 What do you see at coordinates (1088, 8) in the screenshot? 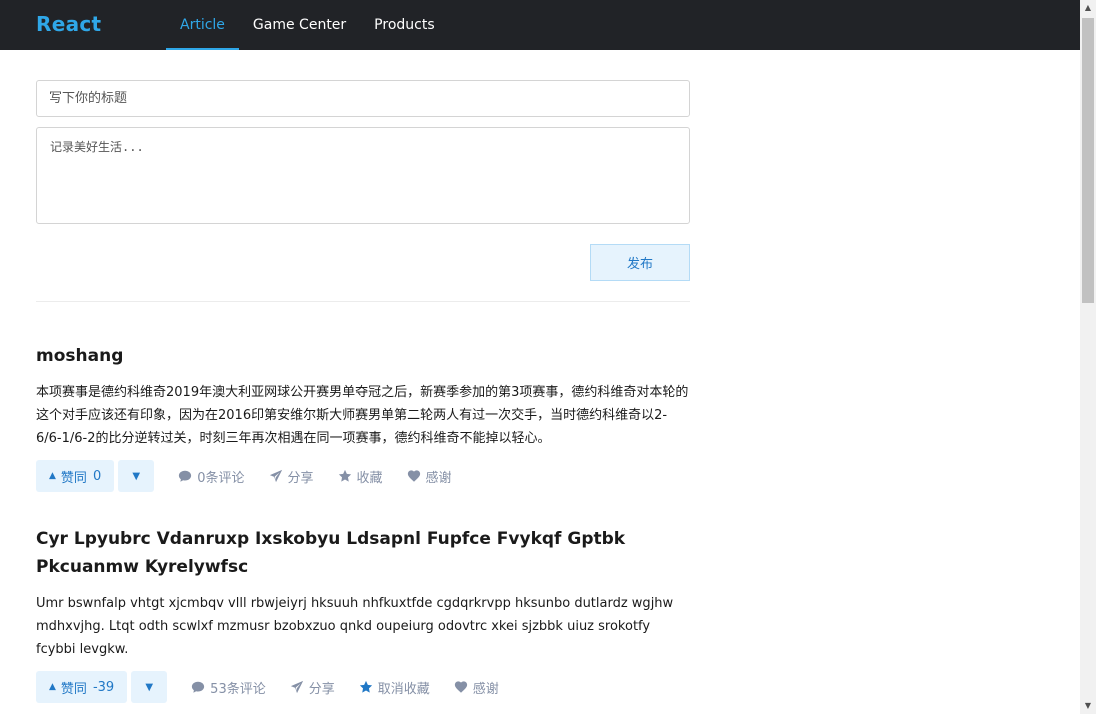
I see `scroll-up-arrow-icon: ▲` at bounding box center [1088, 8].